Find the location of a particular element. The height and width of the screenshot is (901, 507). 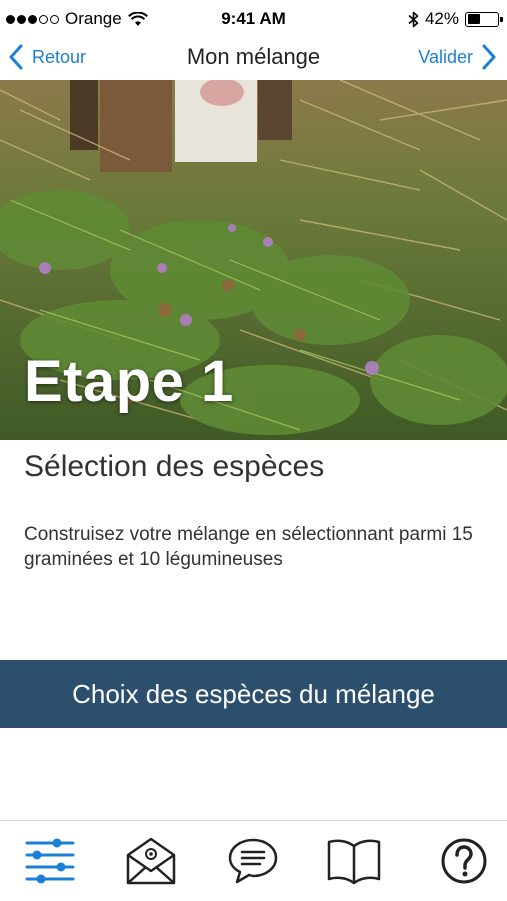

chevron-right-icon is located at coordinates (489, 57).